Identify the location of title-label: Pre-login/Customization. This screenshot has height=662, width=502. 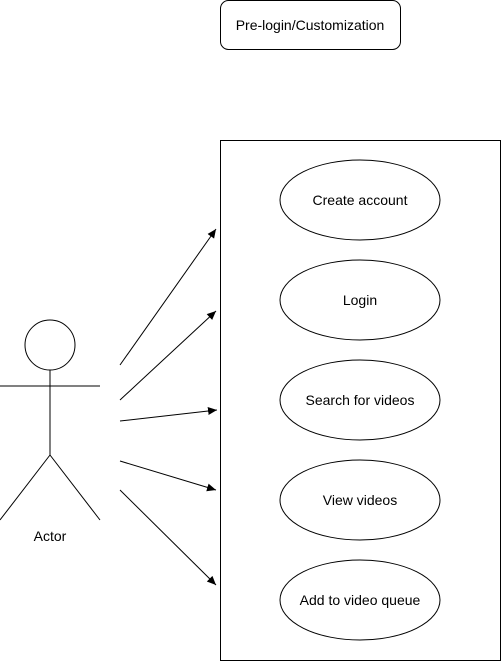
(310, 25).